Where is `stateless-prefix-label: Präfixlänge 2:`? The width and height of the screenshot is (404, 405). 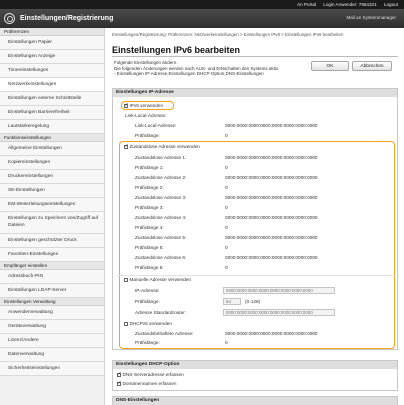 stateless-prefix-label: Präfixlänge 2: is located at coordinates (149, 187).